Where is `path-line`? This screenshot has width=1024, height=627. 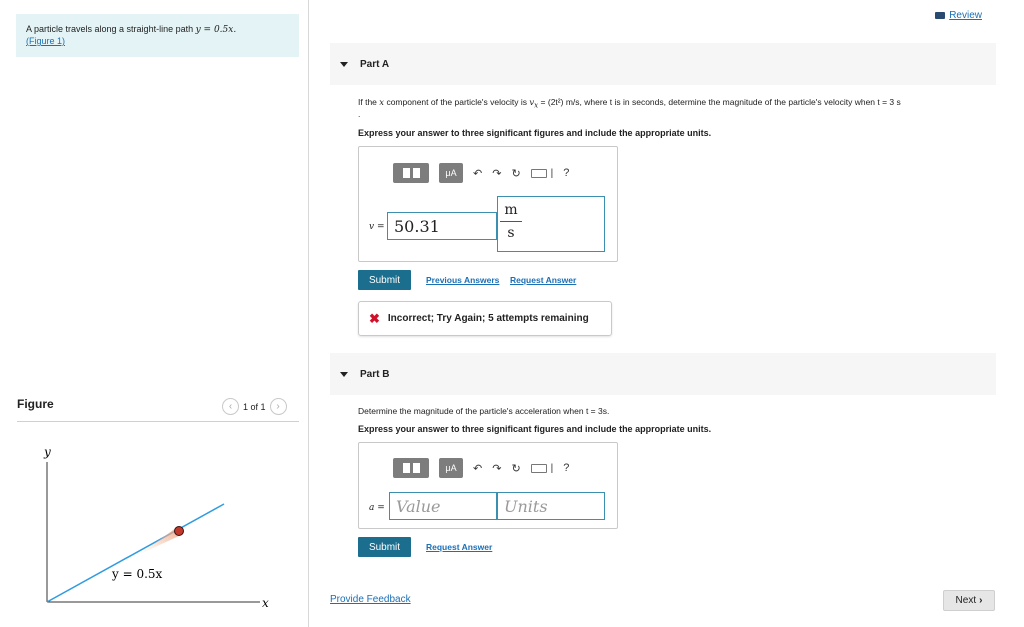 path-line is located at coordinates (135, 553).